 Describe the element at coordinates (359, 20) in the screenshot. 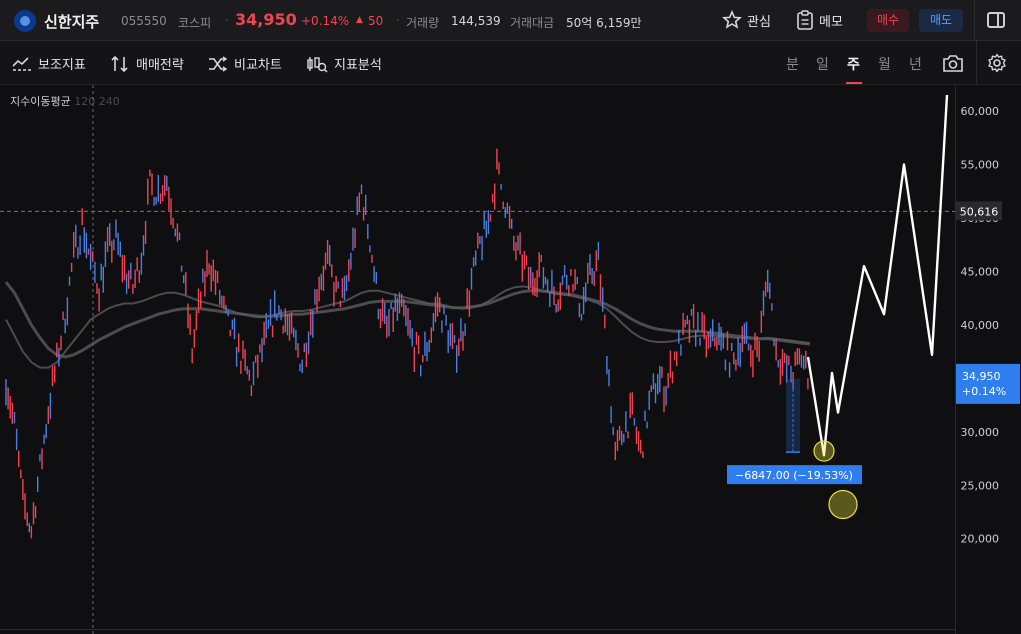

I see `up-arrow-icon: ▲` at that location.